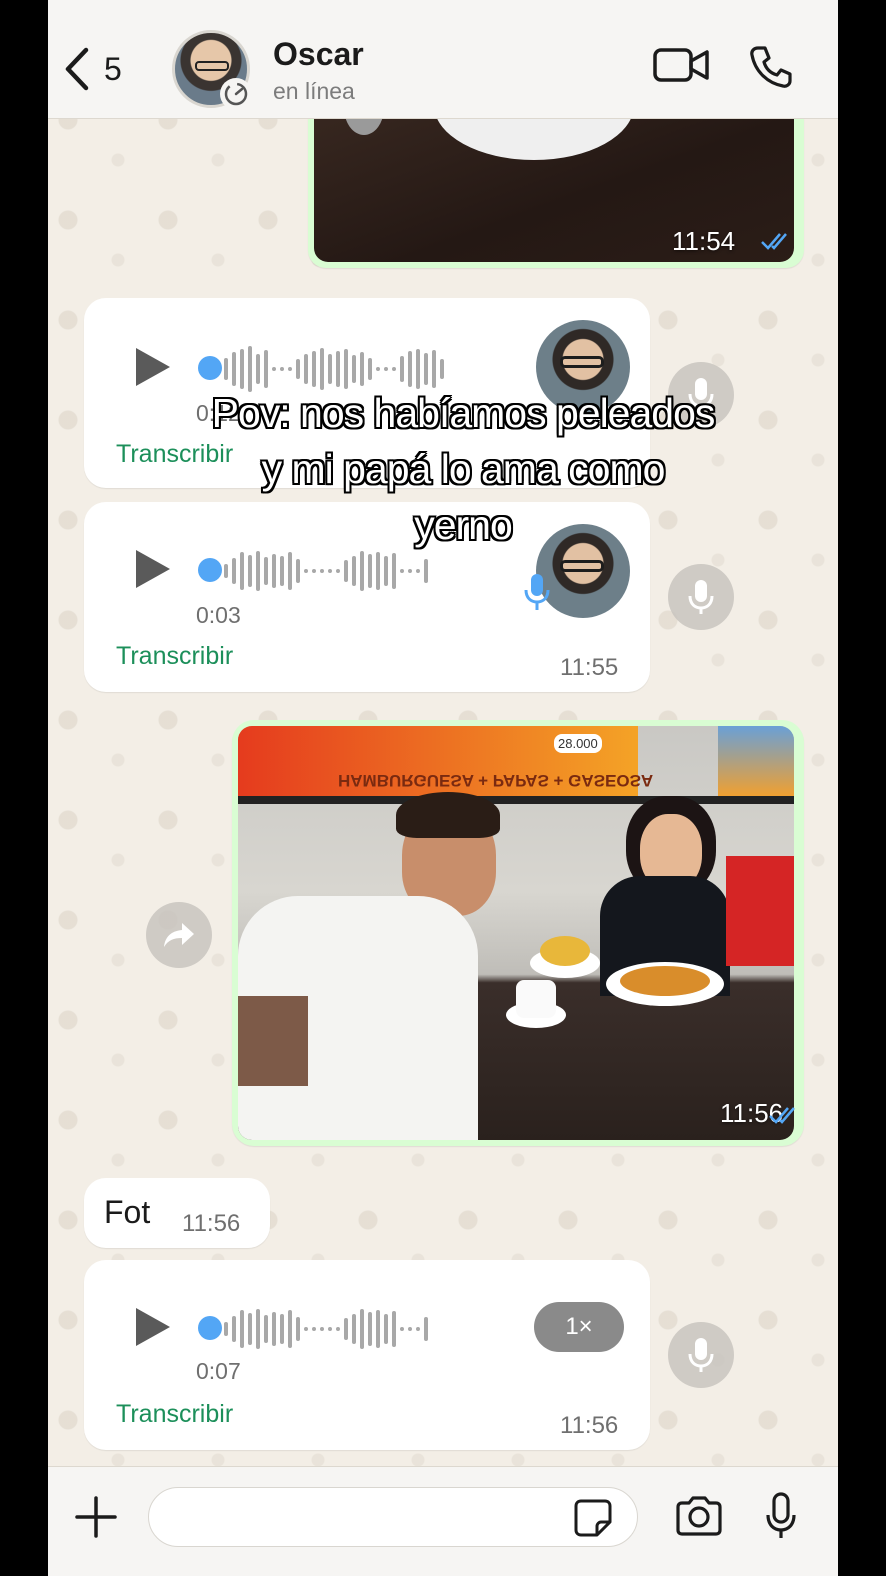  I want to click on camera-icon, so click(699, 1516).